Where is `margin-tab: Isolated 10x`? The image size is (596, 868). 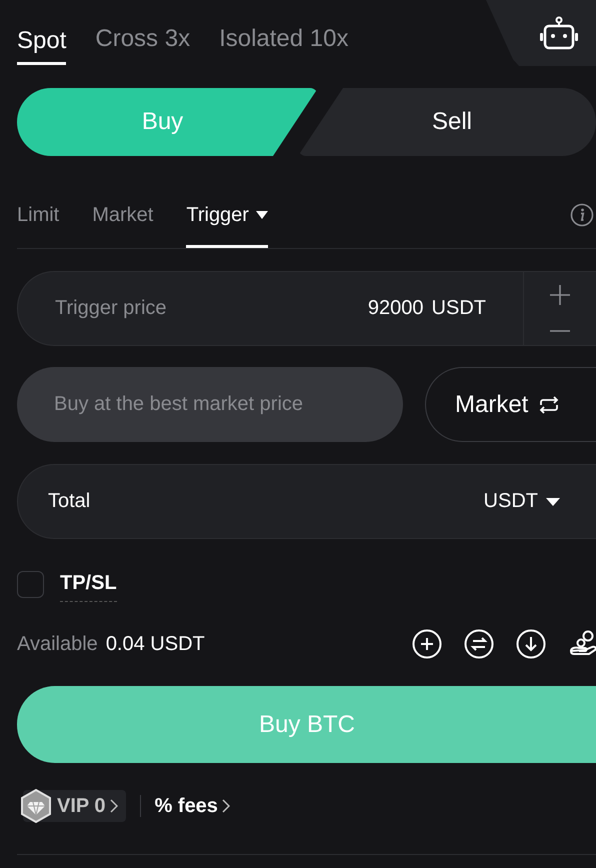 margin-tab: Isolated 10x is located at coordinates (283, 32).